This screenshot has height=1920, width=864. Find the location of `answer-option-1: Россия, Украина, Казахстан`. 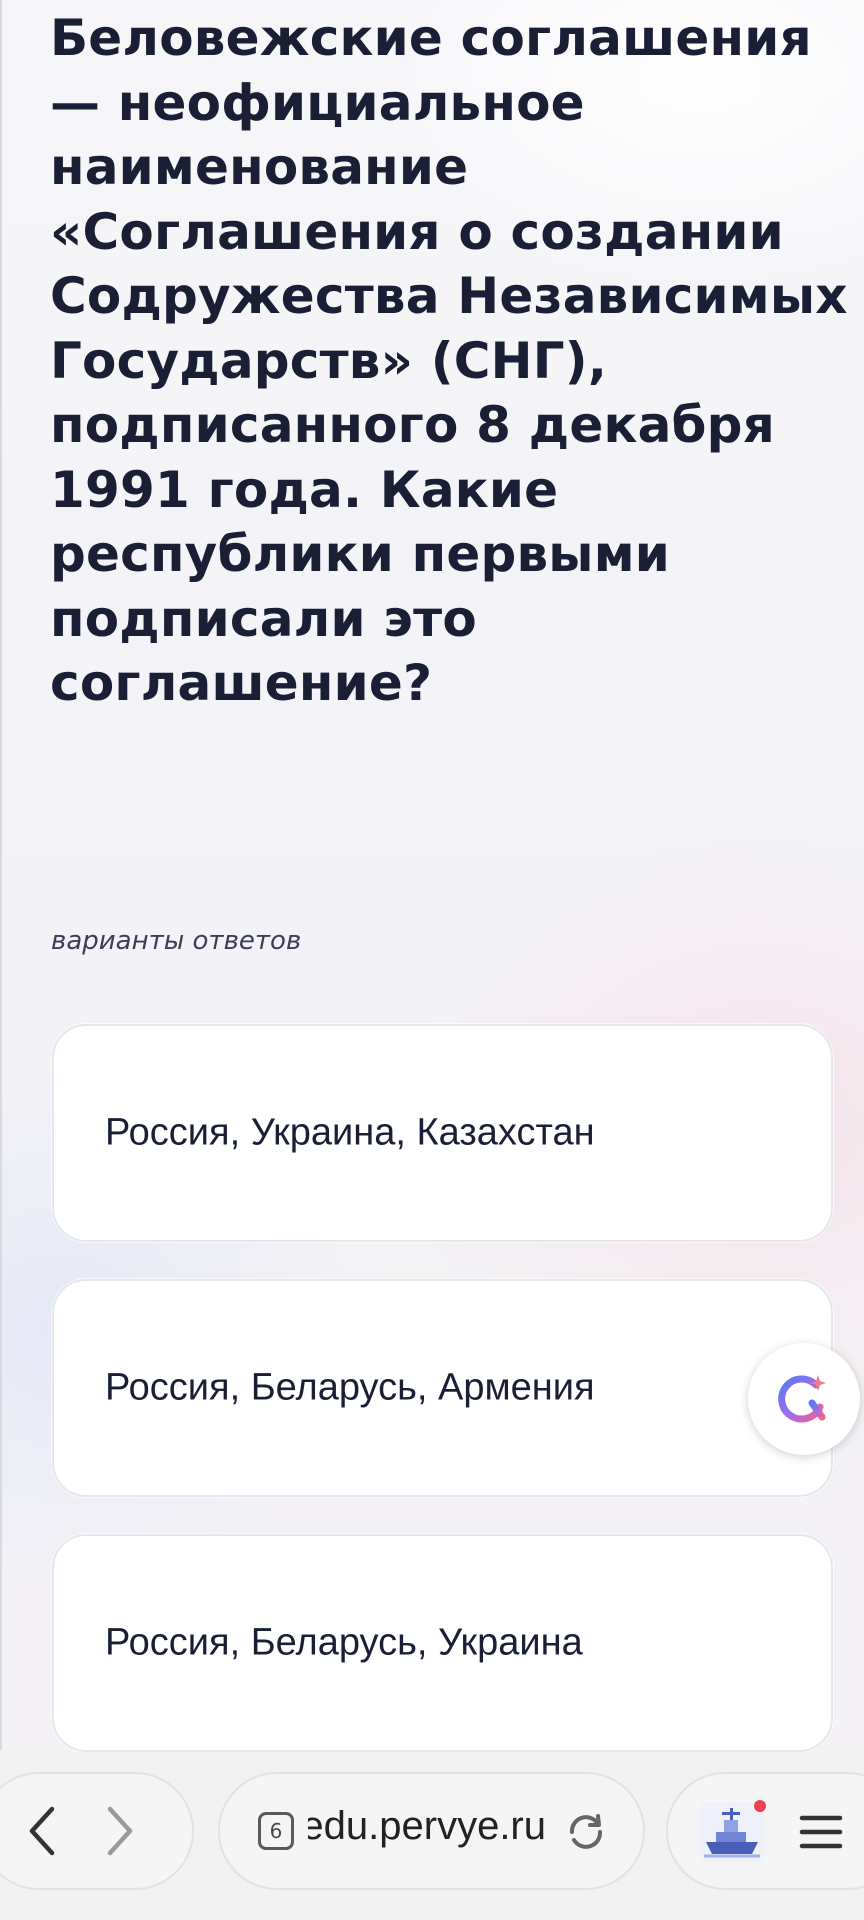

answer-option-1: Россия, Украина, Казахстан is located at coordinates (442, 1133).